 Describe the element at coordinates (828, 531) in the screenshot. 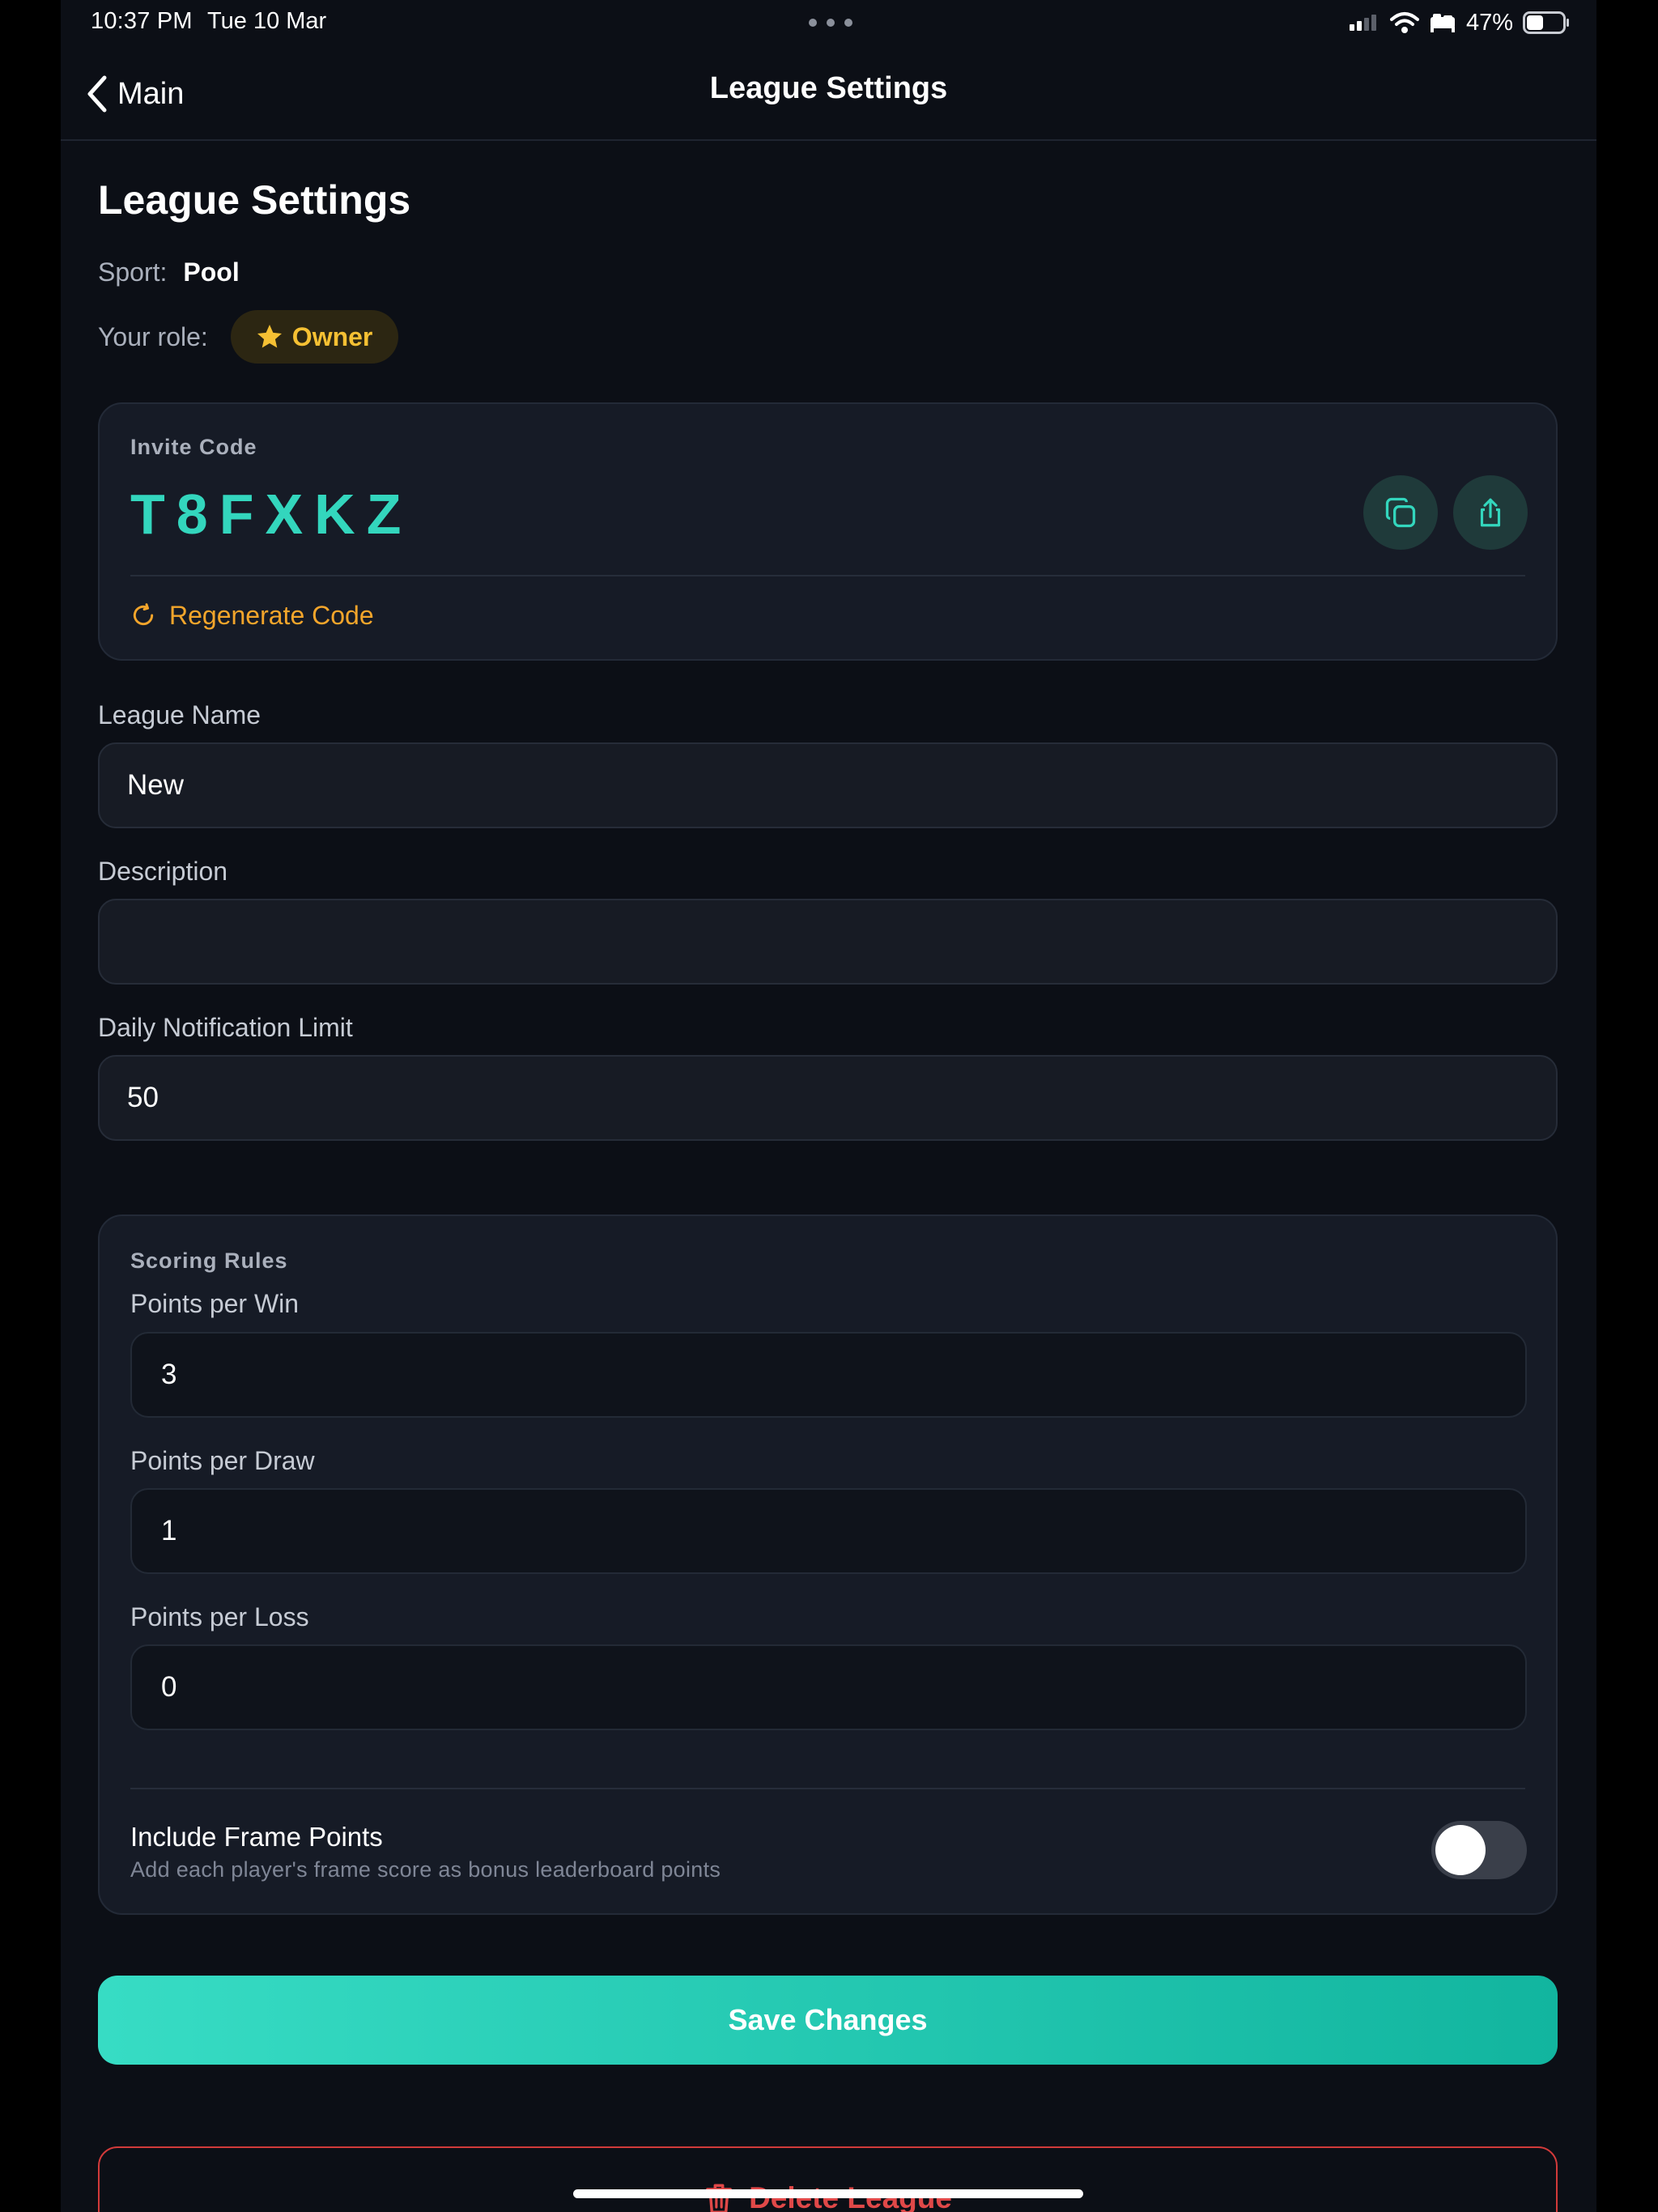

I see `invite-code-card: Invite Code T8FXKZ Regenerate Code` at that location.